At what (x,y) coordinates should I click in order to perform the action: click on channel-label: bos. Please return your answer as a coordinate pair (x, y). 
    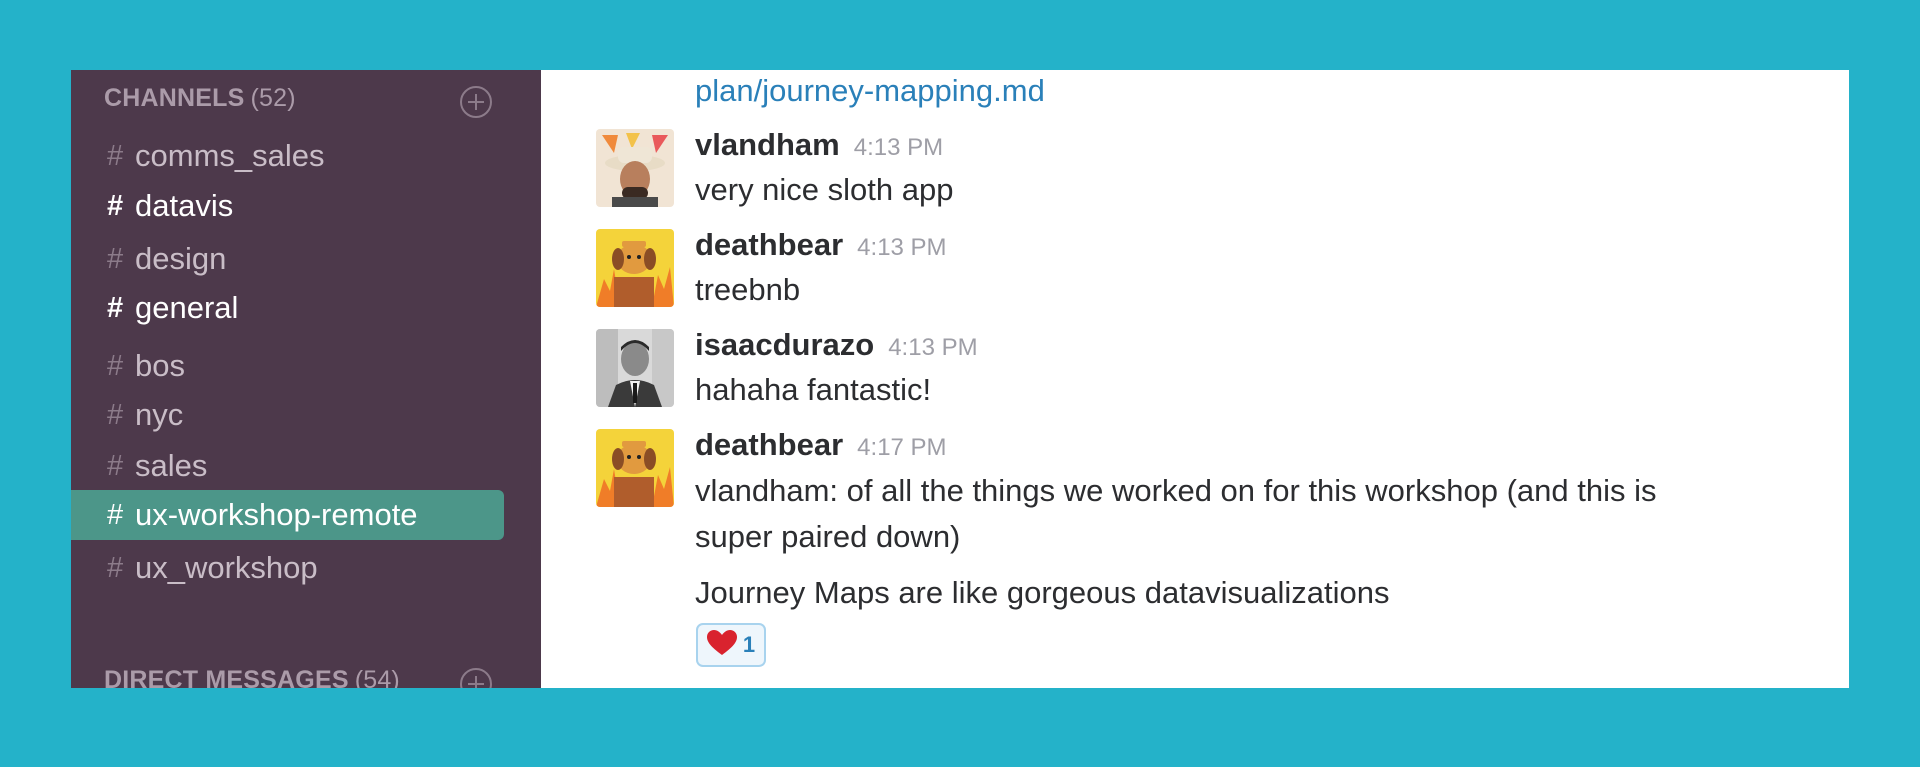
    Looking at the image, I should click on (160, 365).